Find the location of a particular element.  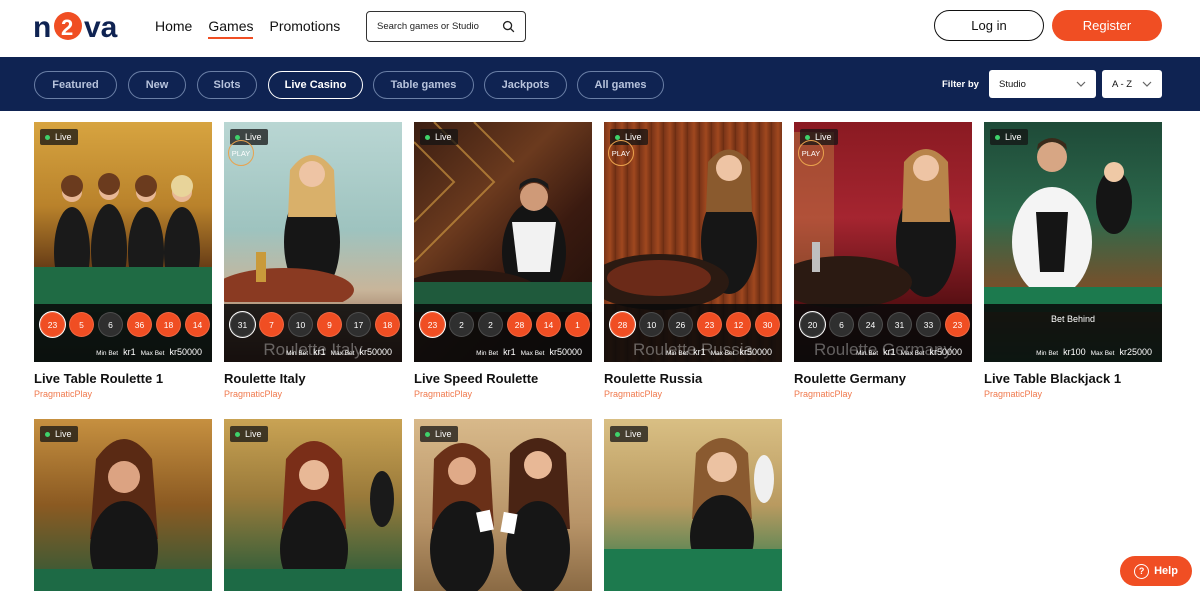

chip-all-games: All games is located at coordinates (620, 85).